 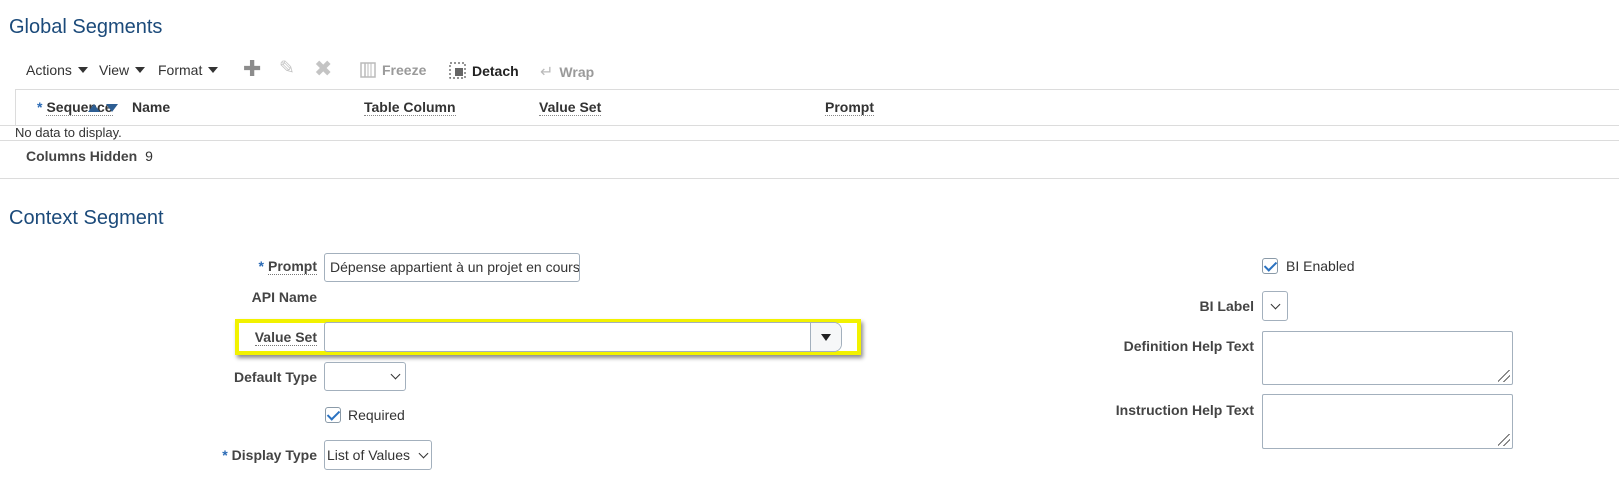 What do you see at coordinates (410, 107) in the screenshot?
I see `column-header-table-column: Table Column` at bounding box center [410, 107].